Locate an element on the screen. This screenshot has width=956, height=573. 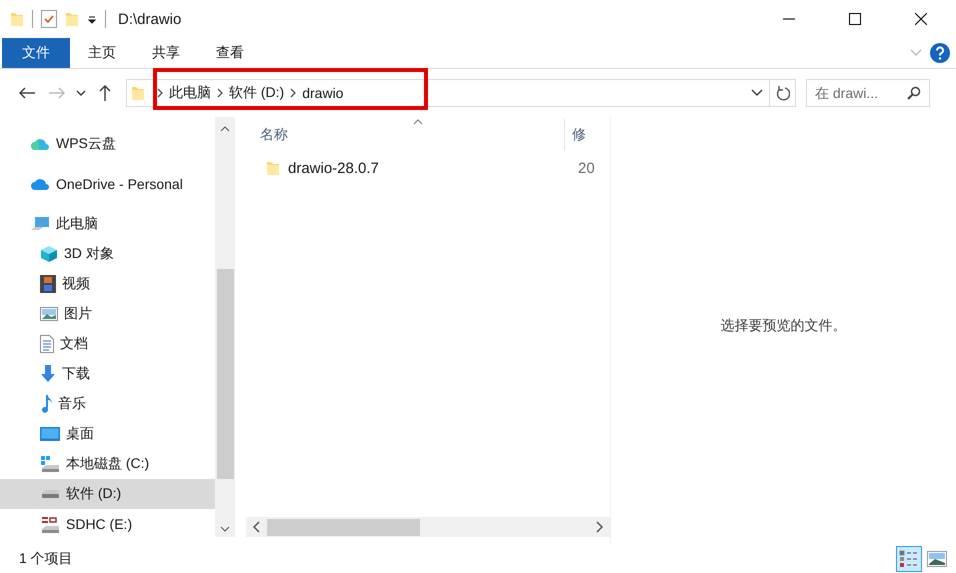
close-icon is located at coordinates (921, 19).